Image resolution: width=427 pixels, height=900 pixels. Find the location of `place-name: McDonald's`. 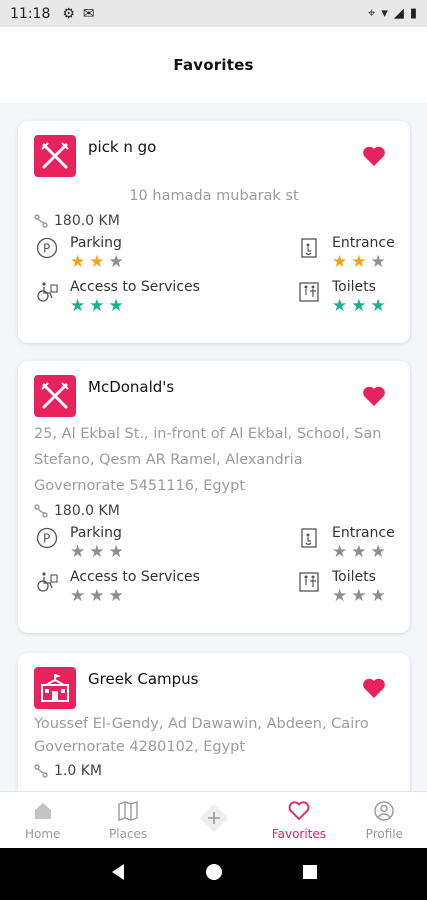

place-name: McDonald's is located at coordinates (131, 387).